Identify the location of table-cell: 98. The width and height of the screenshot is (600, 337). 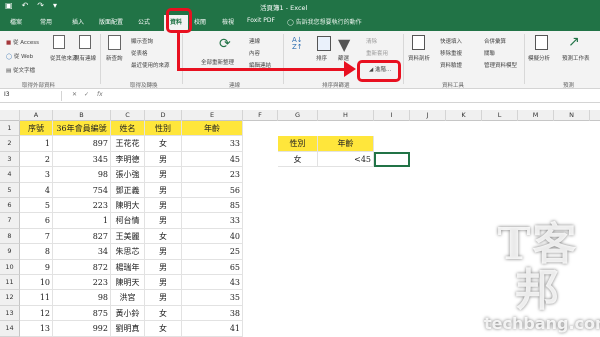
(82, 298).